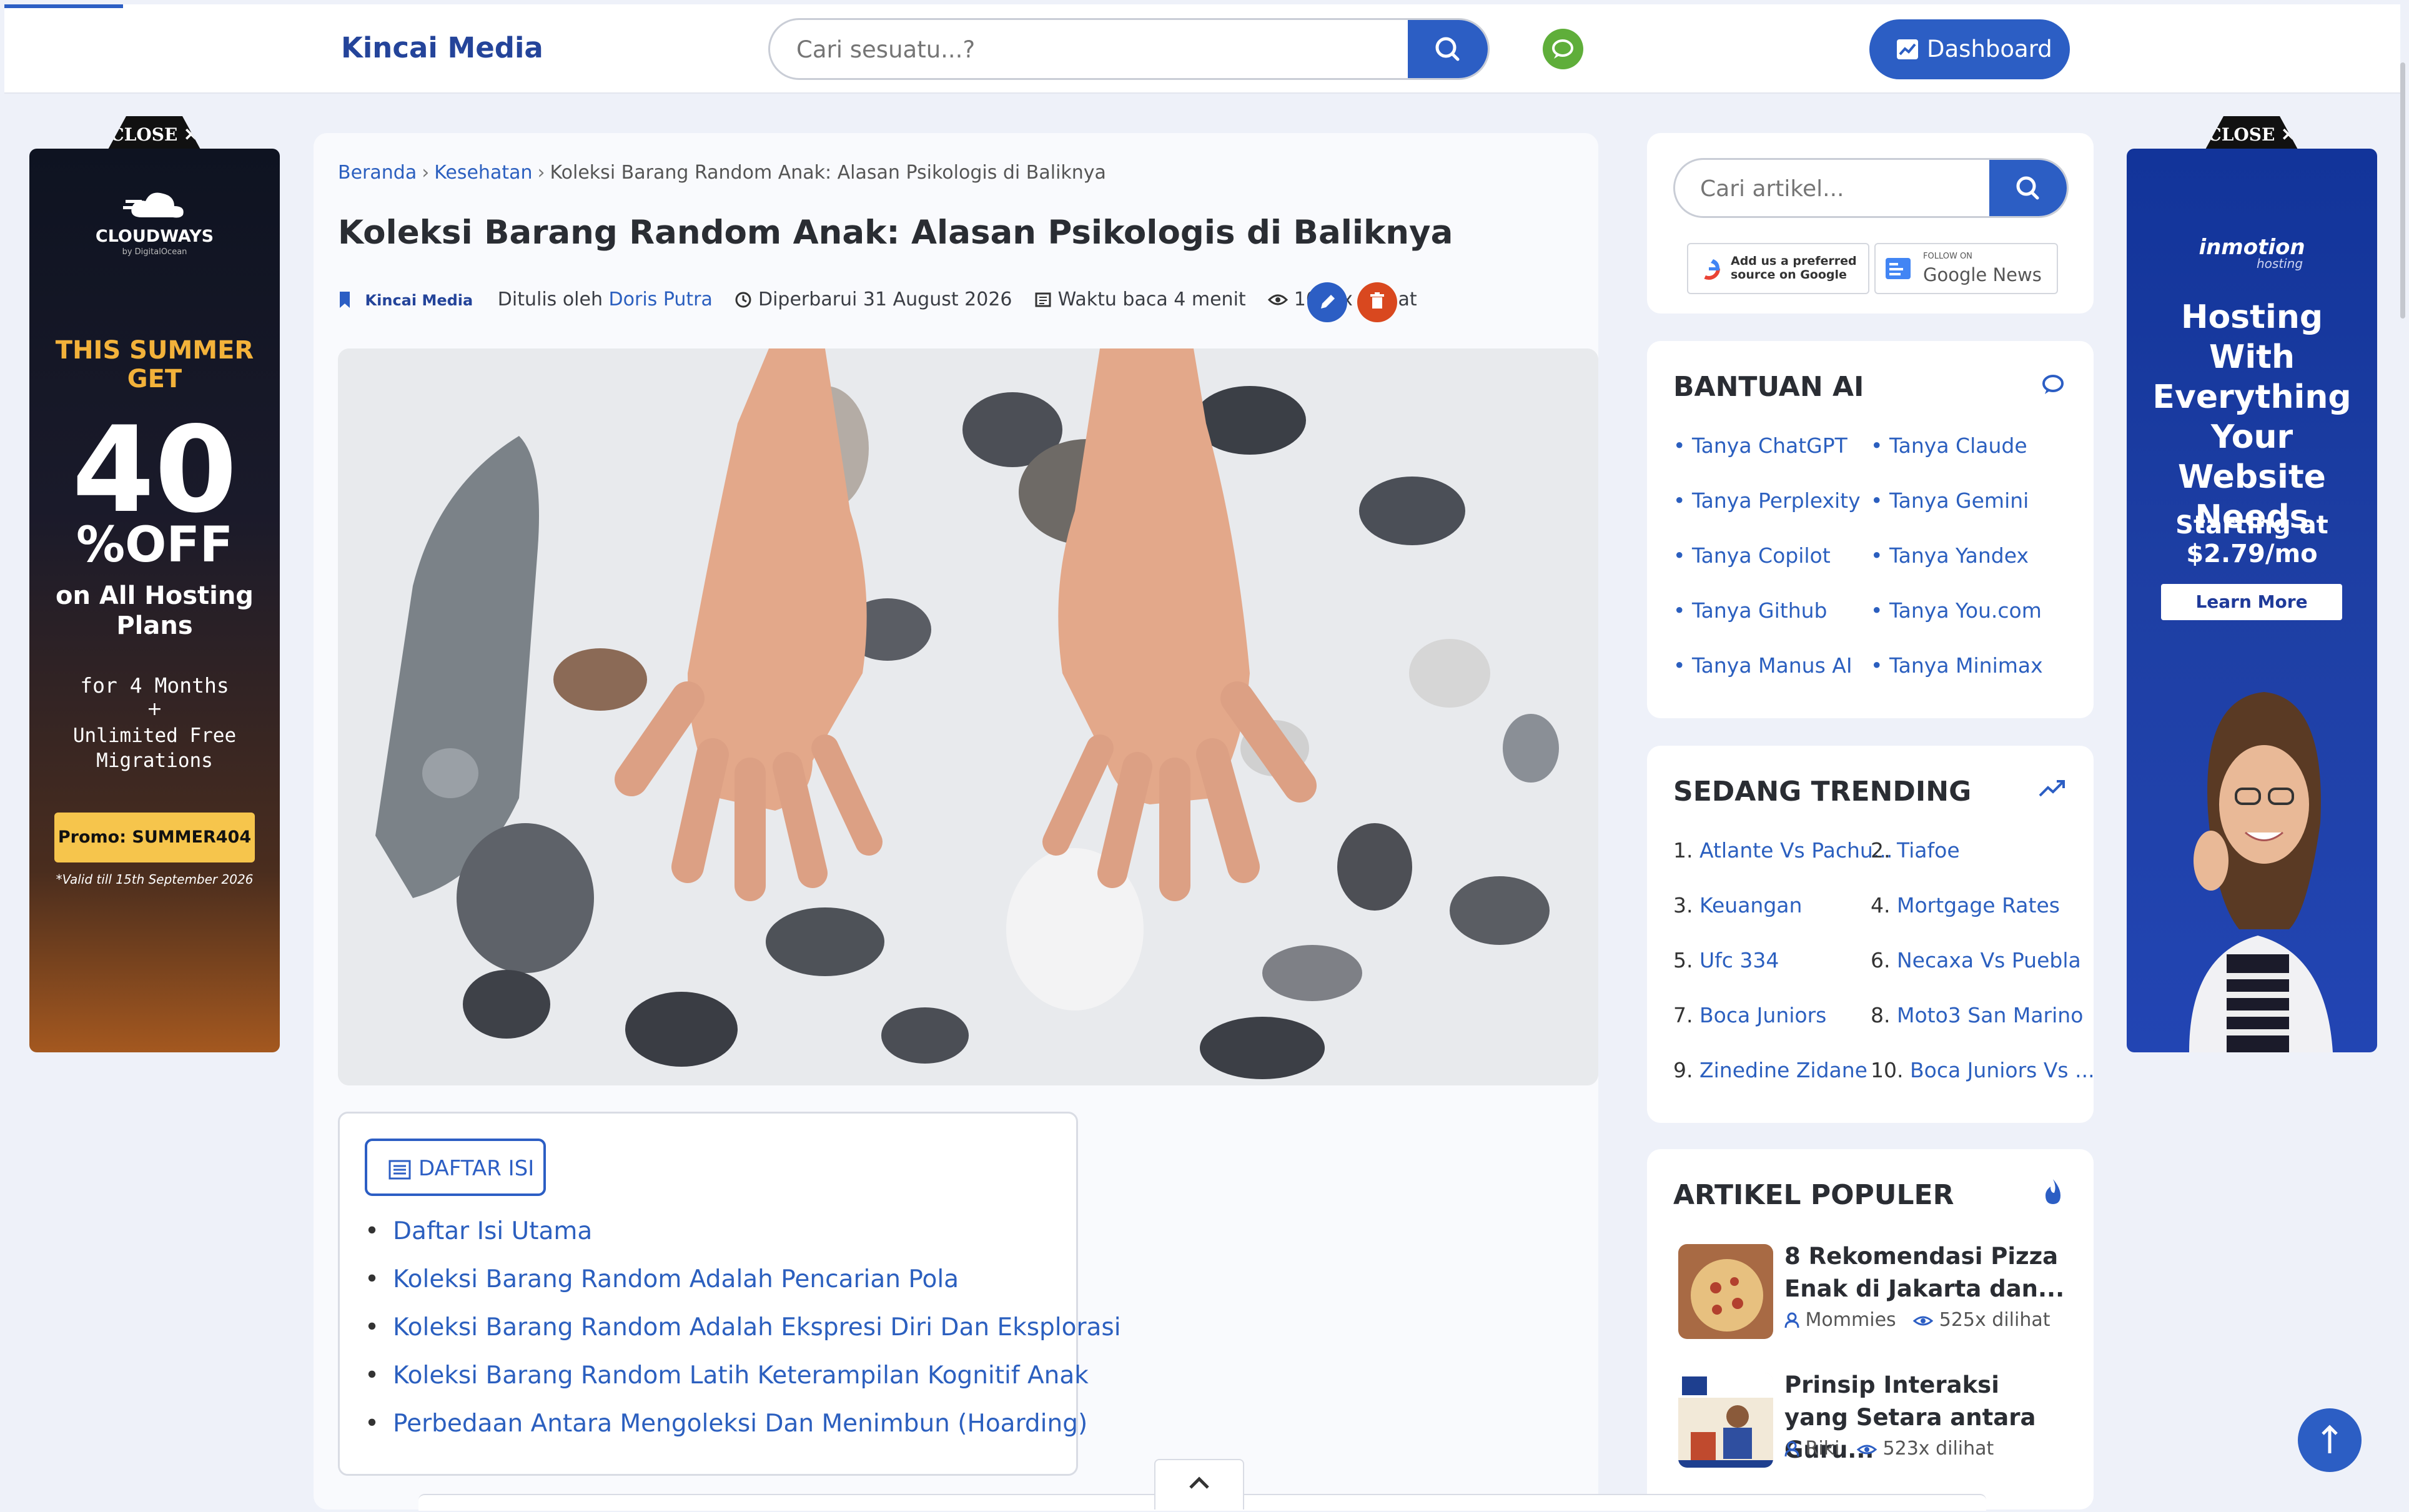 Image resolution: width=2409 pixels, height=1512 pixels. What do you see at coordinates (1767, 501) in the screenshot?
I see `ai-link-perplexity: • Tanya Perplexity` at bounding box center [1767, 501].